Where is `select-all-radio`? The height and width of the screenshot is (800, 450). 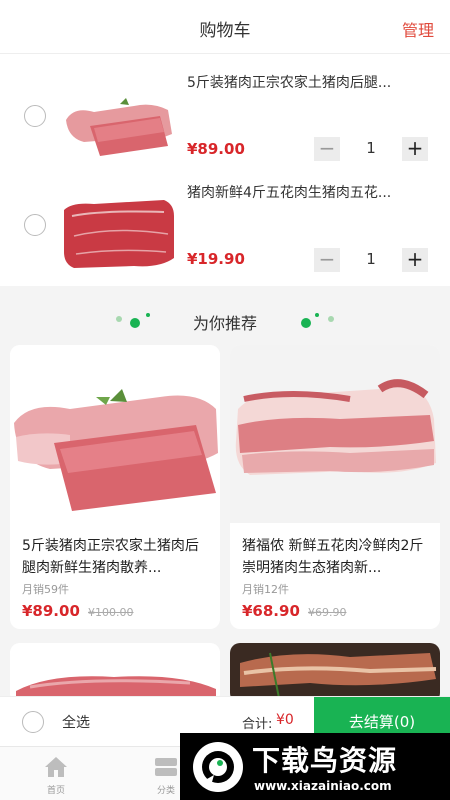
select-all-radio is located at coordinates (33, 722).